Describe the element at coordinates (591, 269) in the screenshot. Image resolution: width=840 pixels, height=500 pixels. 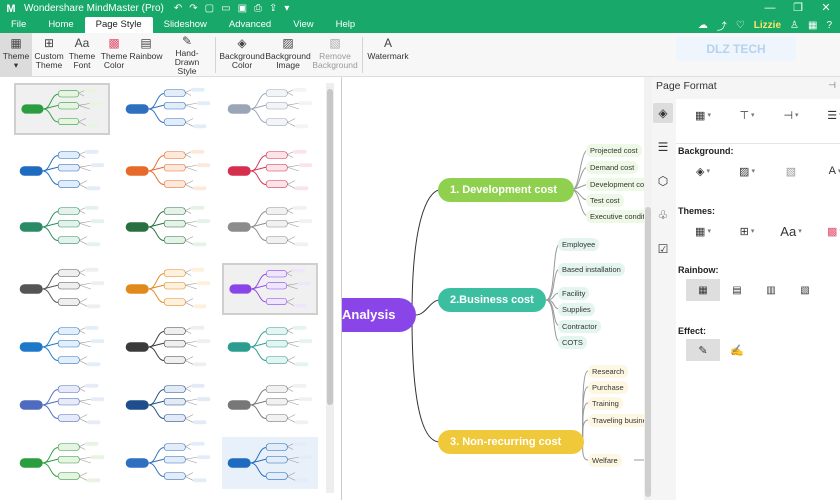
I see `subtopic-based-installation: Based installation` at that location.